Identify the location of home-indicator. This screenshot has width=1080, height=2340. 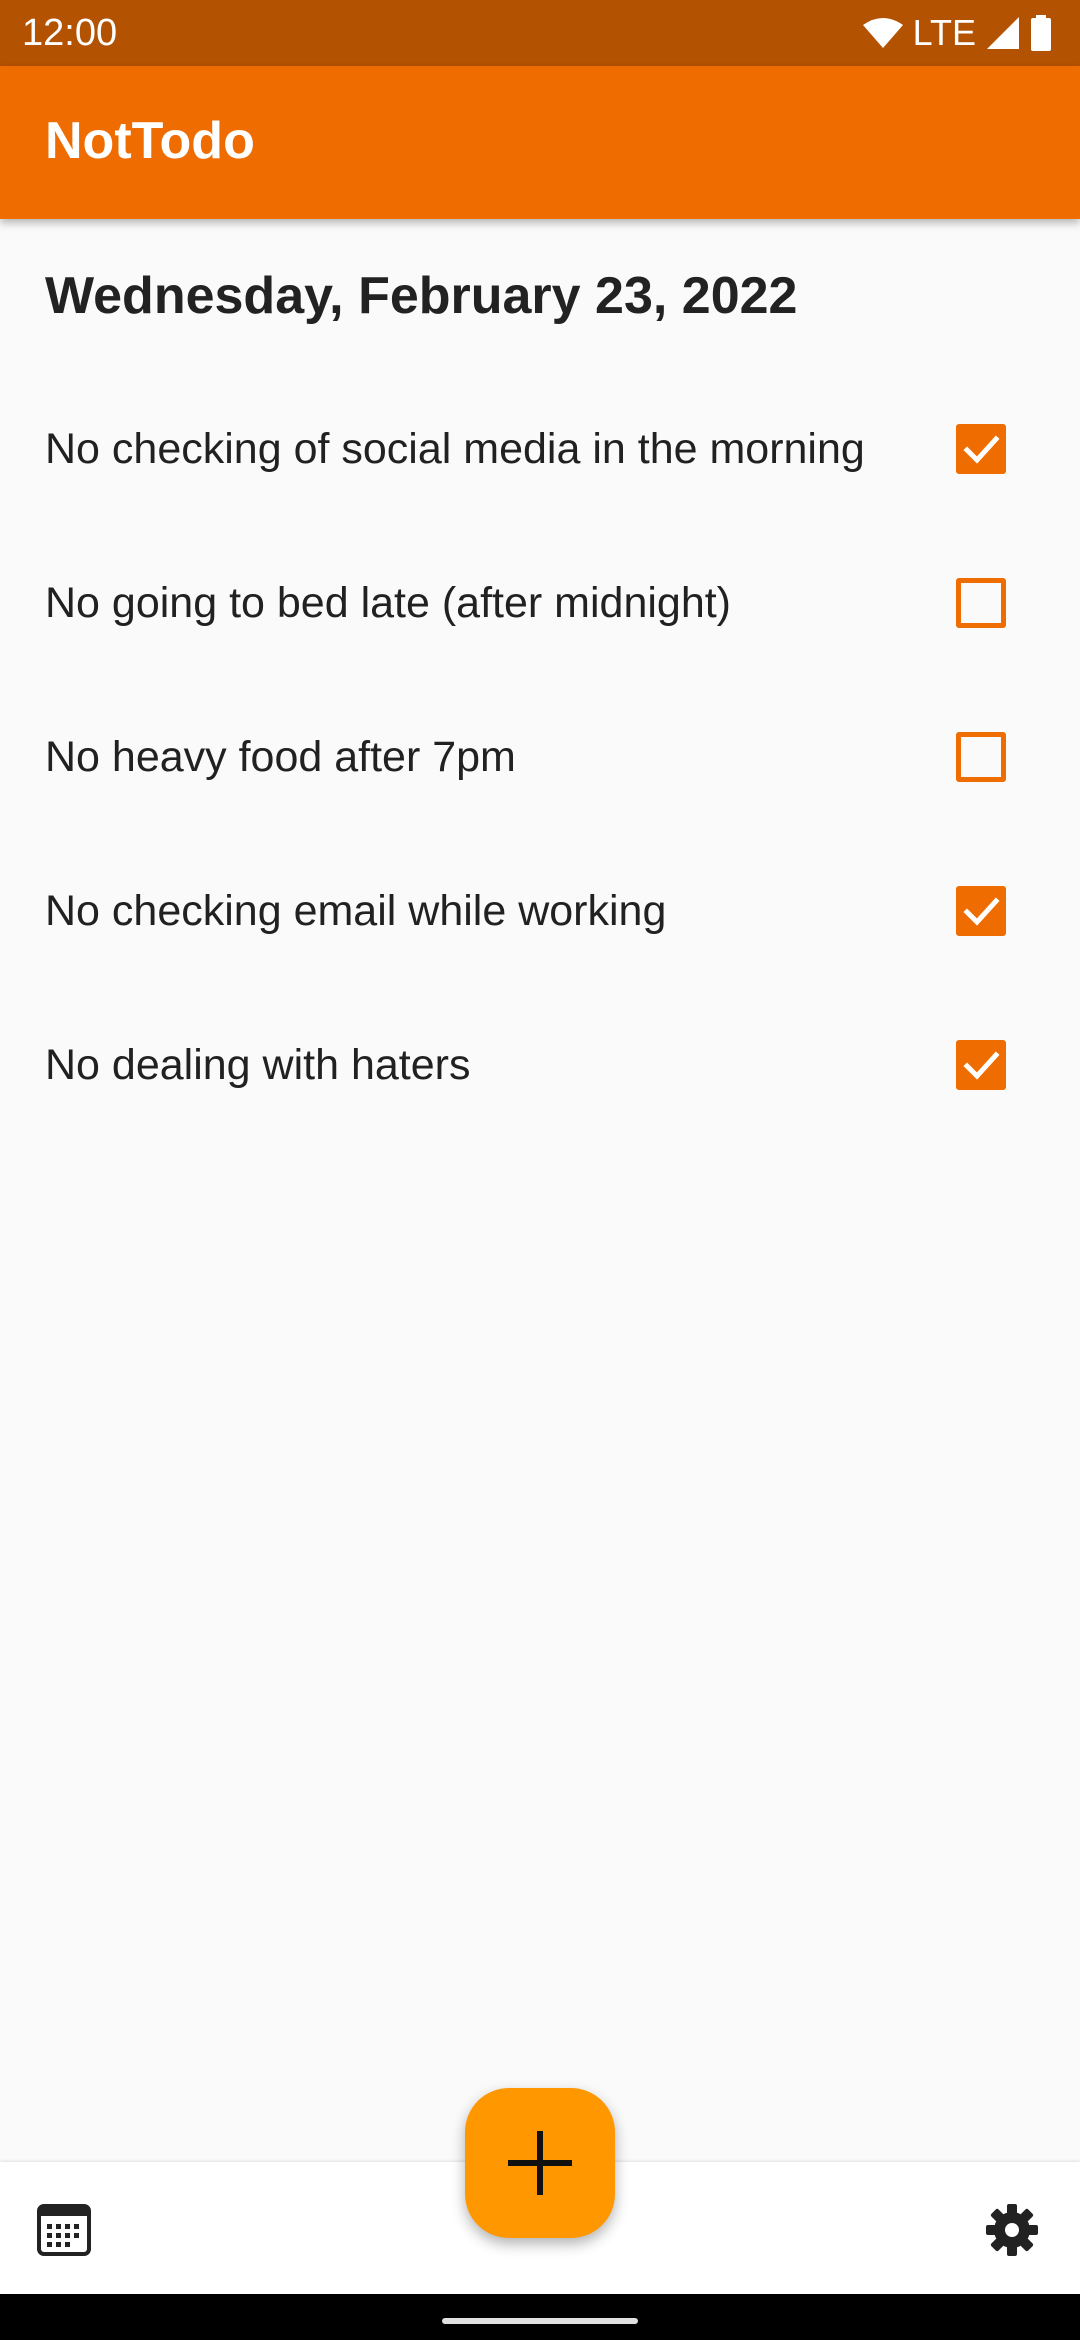
(540, 2321).